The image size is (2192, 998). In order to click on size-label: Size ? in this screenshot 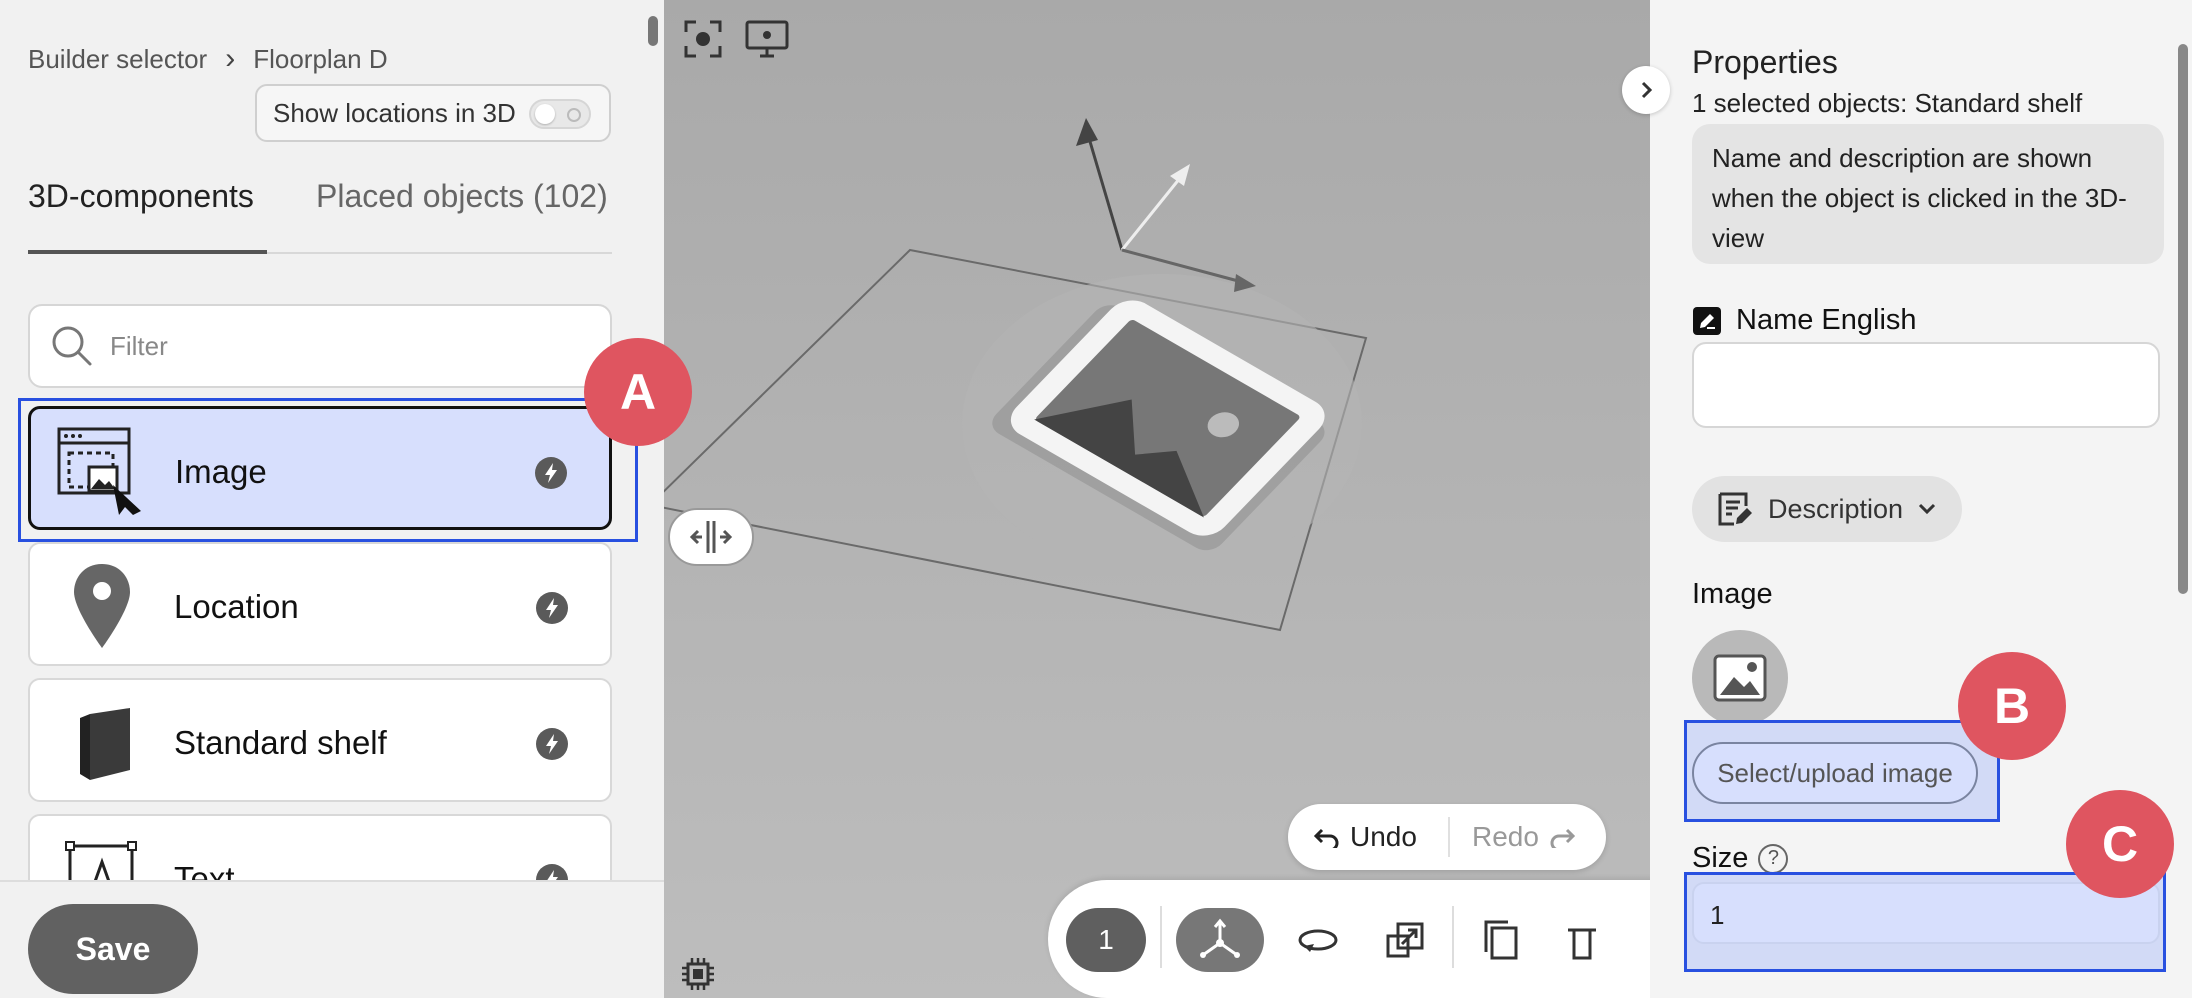, I will do `click(1740, 858)`.